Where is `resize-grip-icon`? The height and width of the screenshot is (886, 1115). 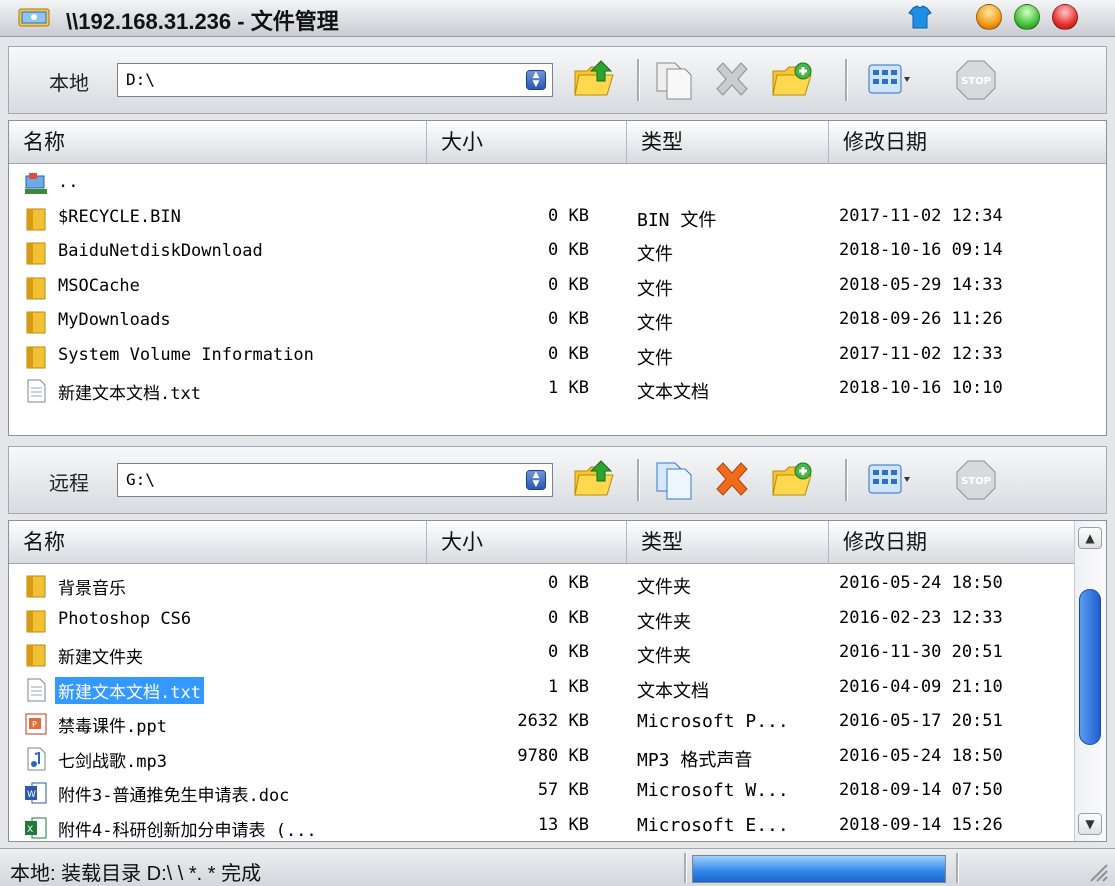 resize-grip-icon is located at coordinates (1097, 871).